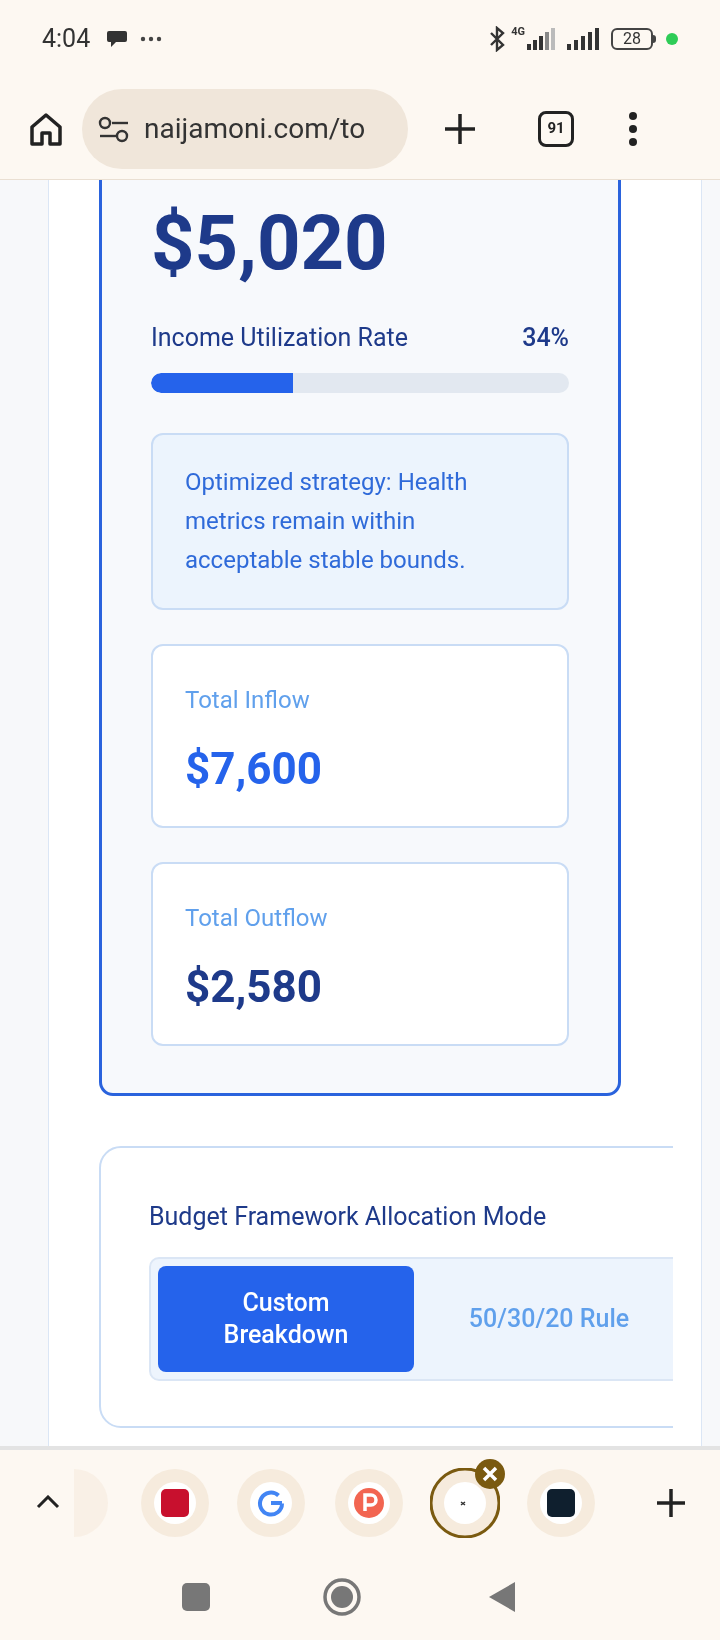 The height and width of the screenshot is (1640, 720). I want to click on address-bar: naijamoni.com/to, so click(245, 128).